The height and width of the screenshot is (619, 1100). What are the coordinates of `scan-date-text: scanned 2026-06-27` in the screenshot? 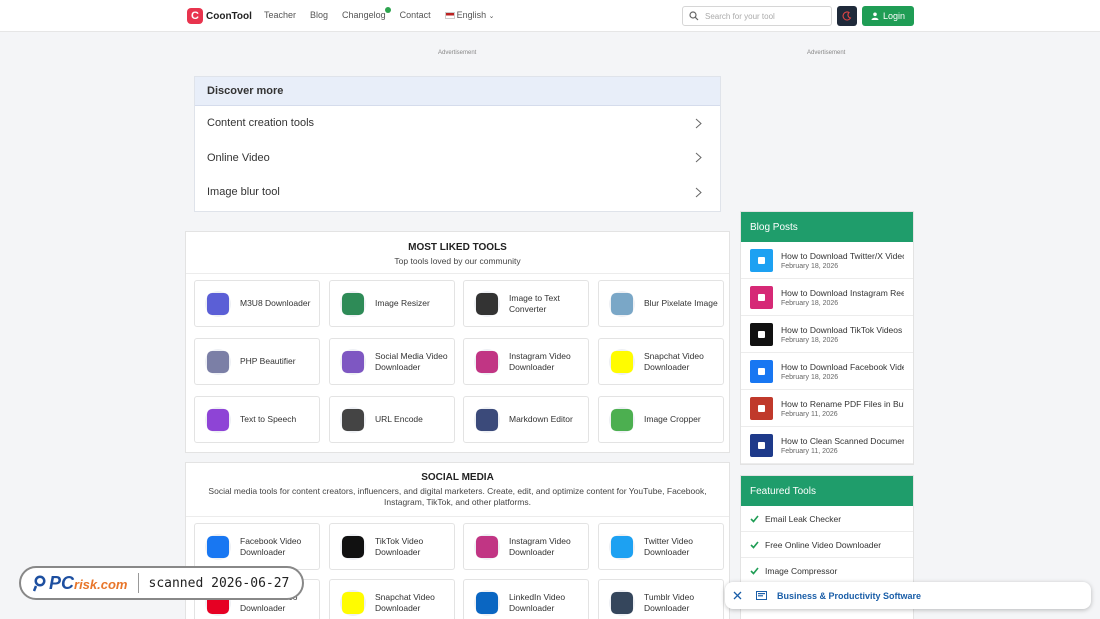 It's located at (219, 583).